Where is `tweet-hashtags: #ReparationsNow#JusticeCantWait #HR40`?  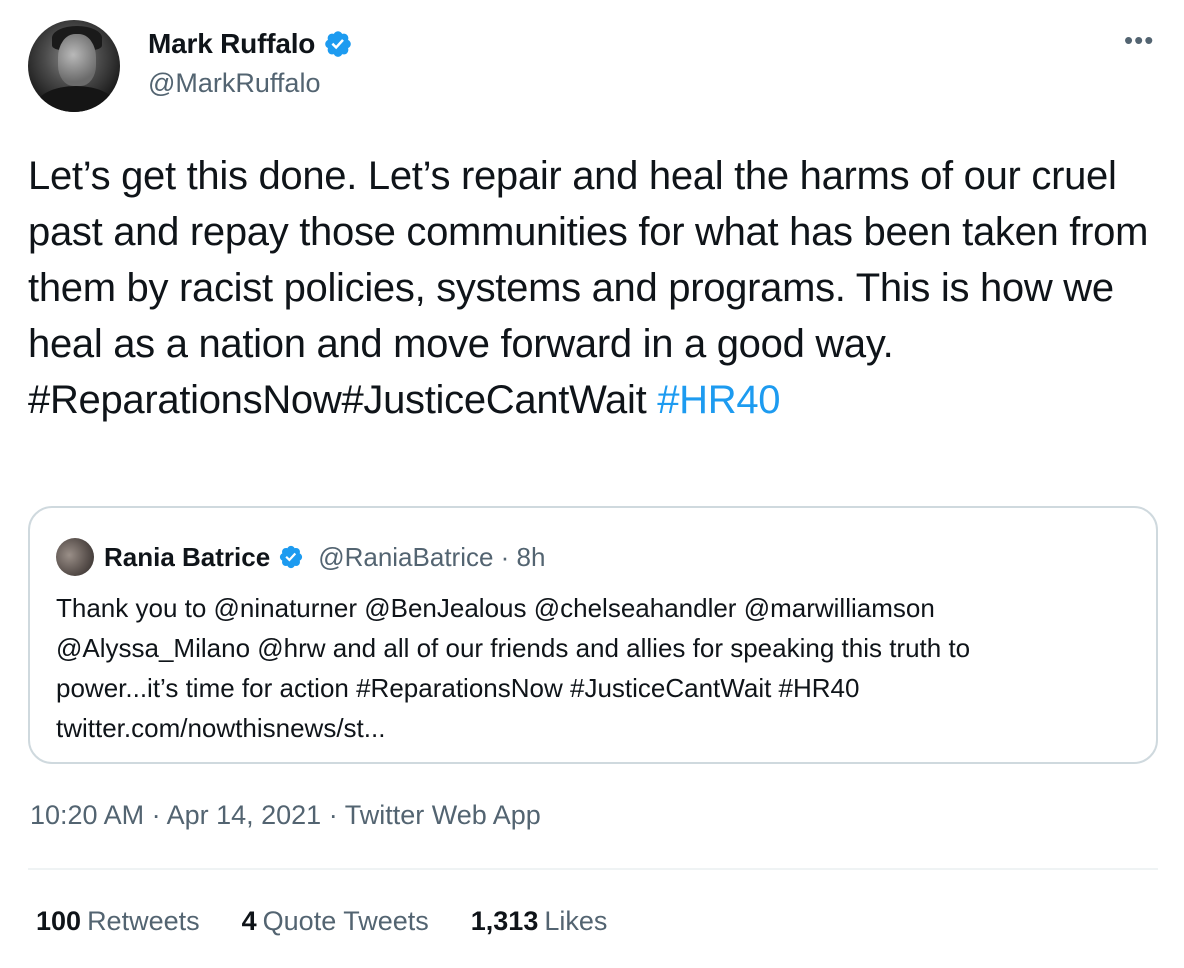
tweet-hashtags: #ReparationsNow#JusticeCantWait #HR40 is located at coordinates (593, 400).